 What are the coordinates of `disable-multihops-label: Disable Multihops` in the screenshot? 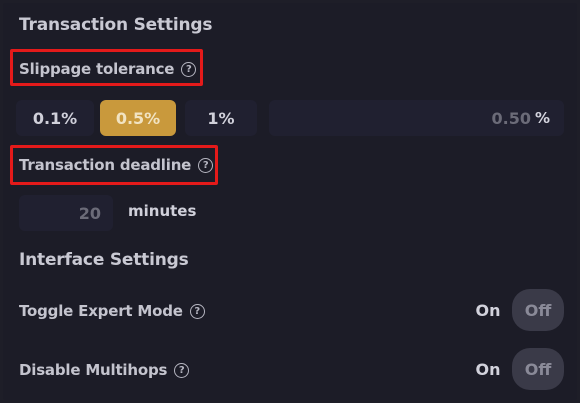 It's located at (93, 370).